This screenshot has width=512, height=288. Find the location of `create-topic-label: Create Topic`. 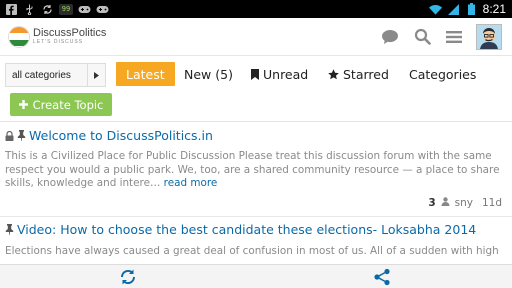

create-topic-label: Create Topic is located at coordinates (68, 104).